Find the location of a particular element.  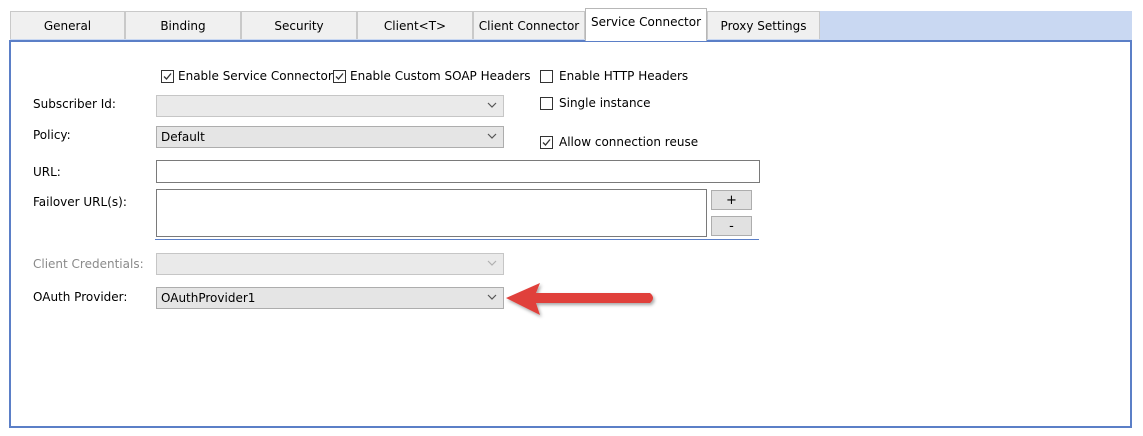

policy-label: Policy: is located at coordinates (52, 135).